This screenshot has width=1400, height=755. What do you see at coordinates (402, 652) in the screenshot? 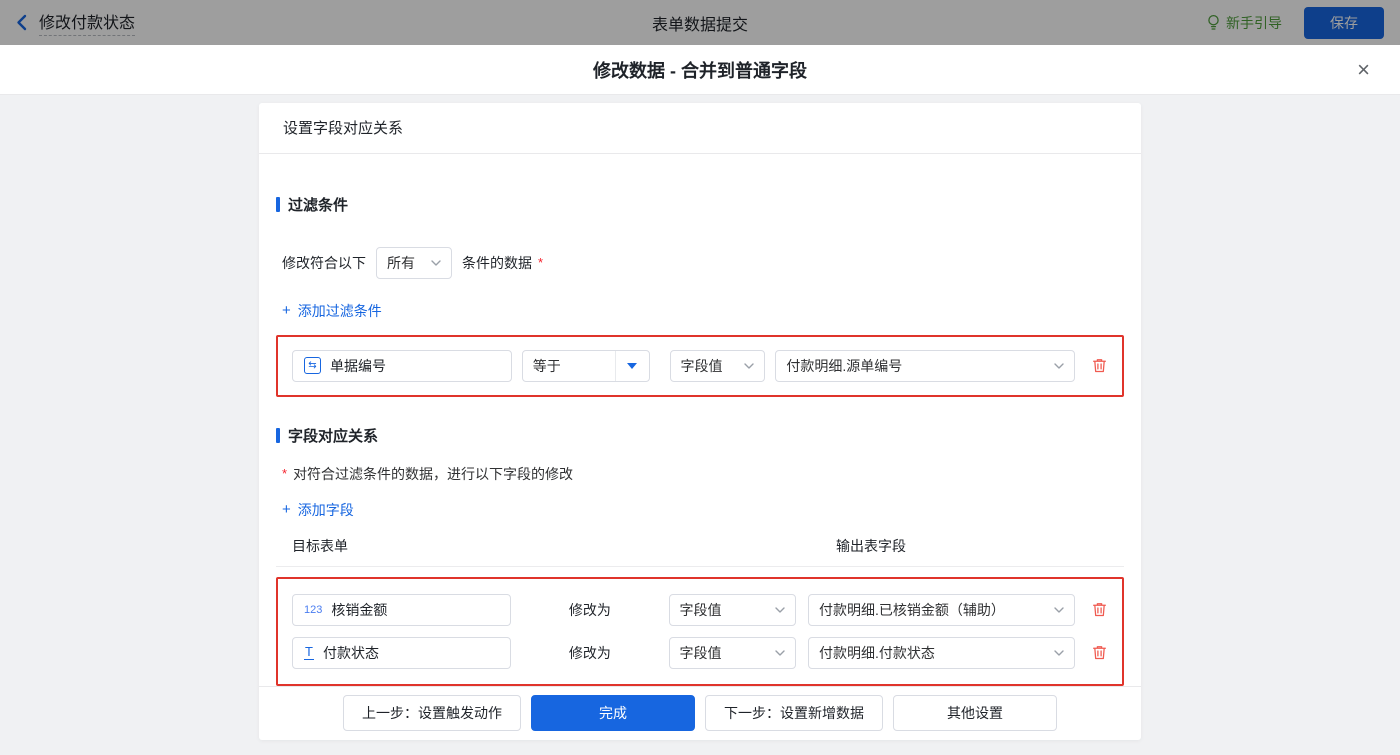
I see `target-field-input: T 付款状态` at bounding box center [402, 652].